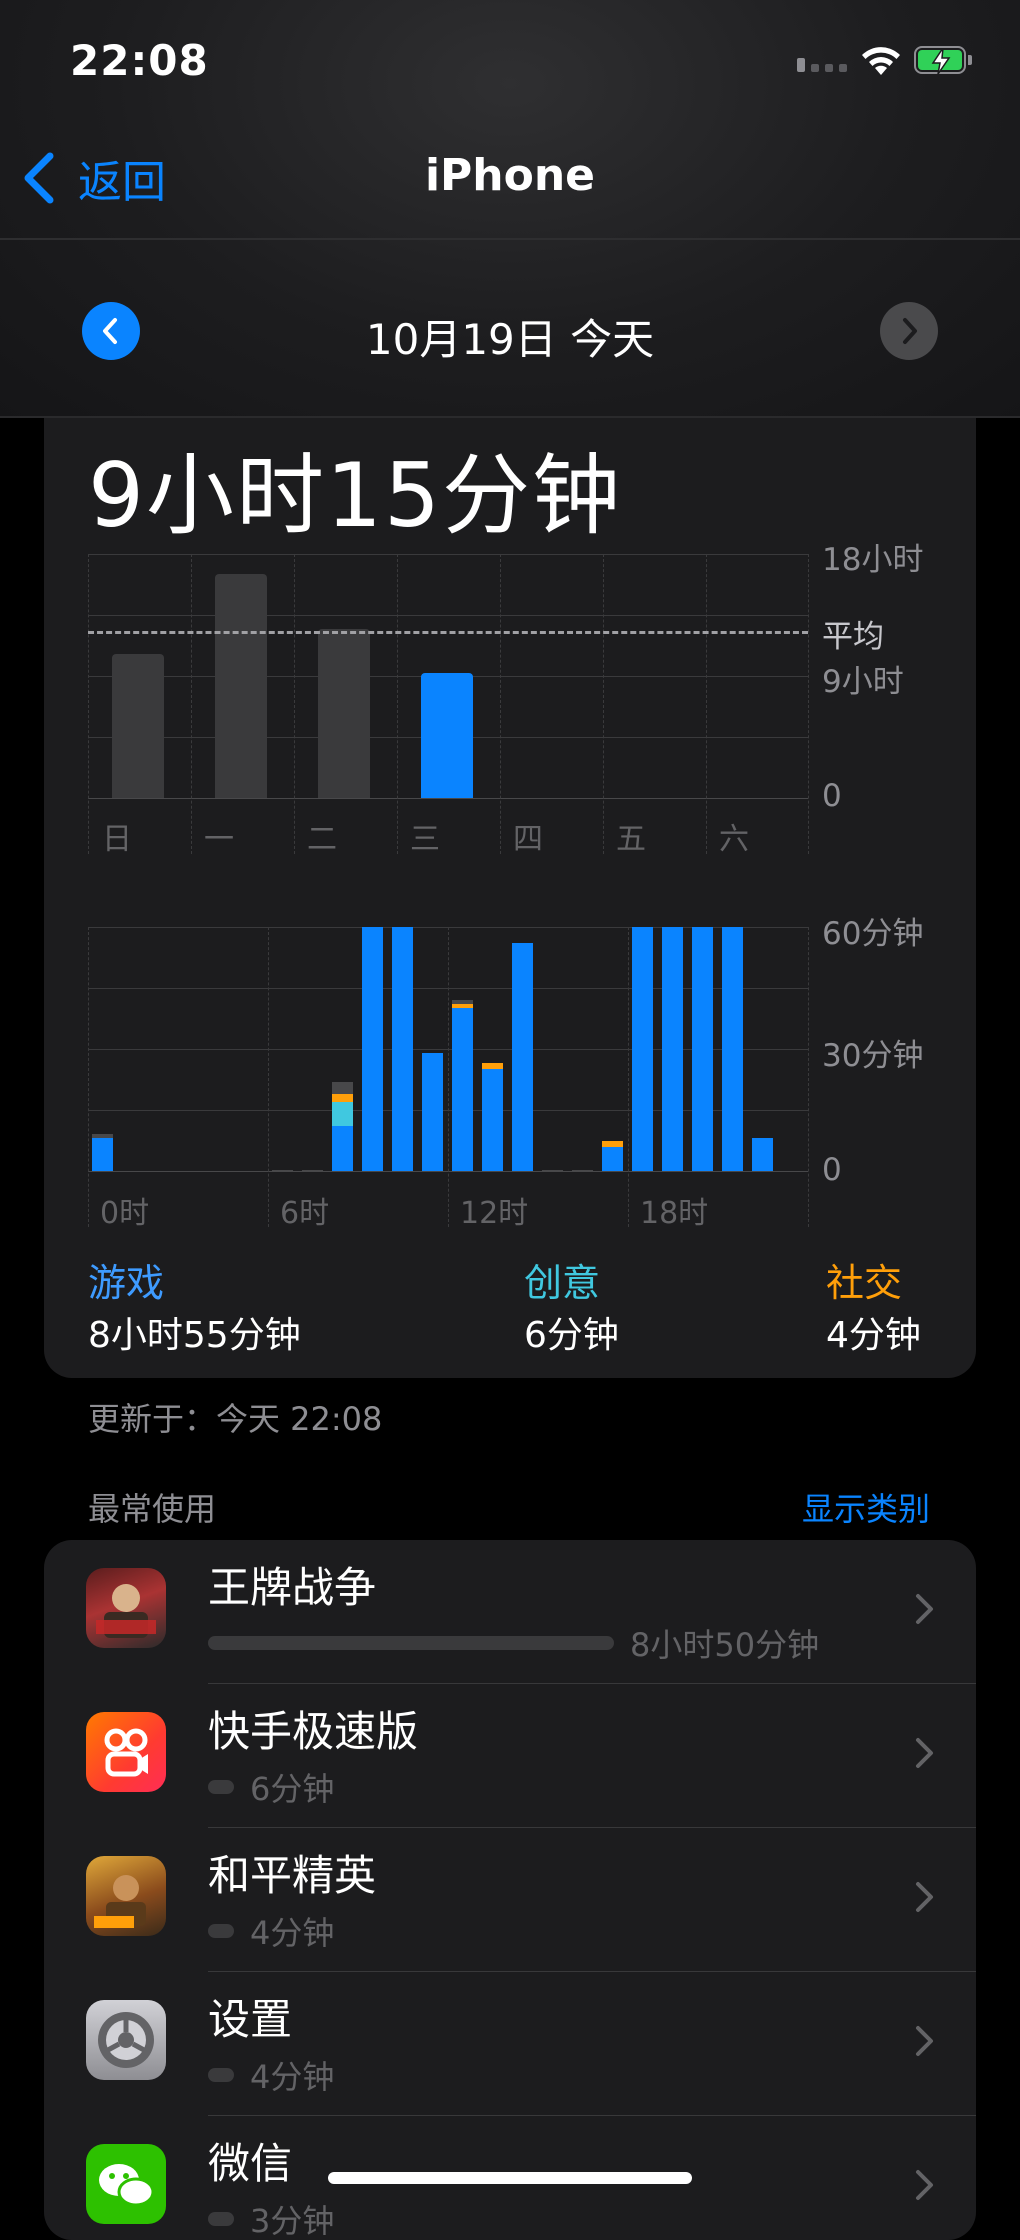 This screenshot has height=2240, width=1020. I want to click on day-label-mon: 一, so click(219, 839).